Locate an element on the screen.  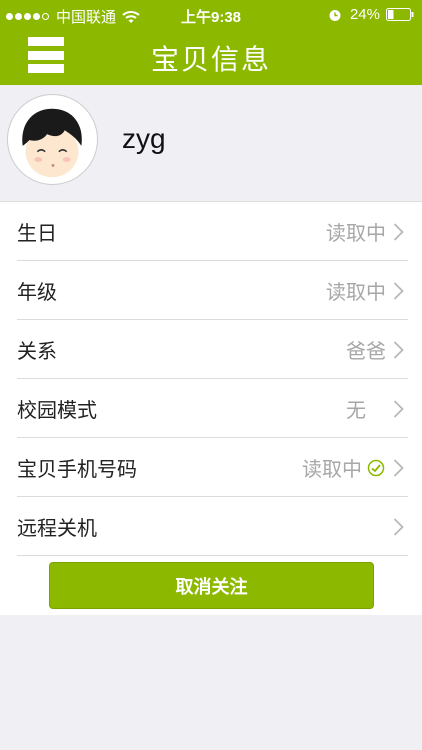
row-grade: 年级 读取中 is located at coordinates (211, 290).